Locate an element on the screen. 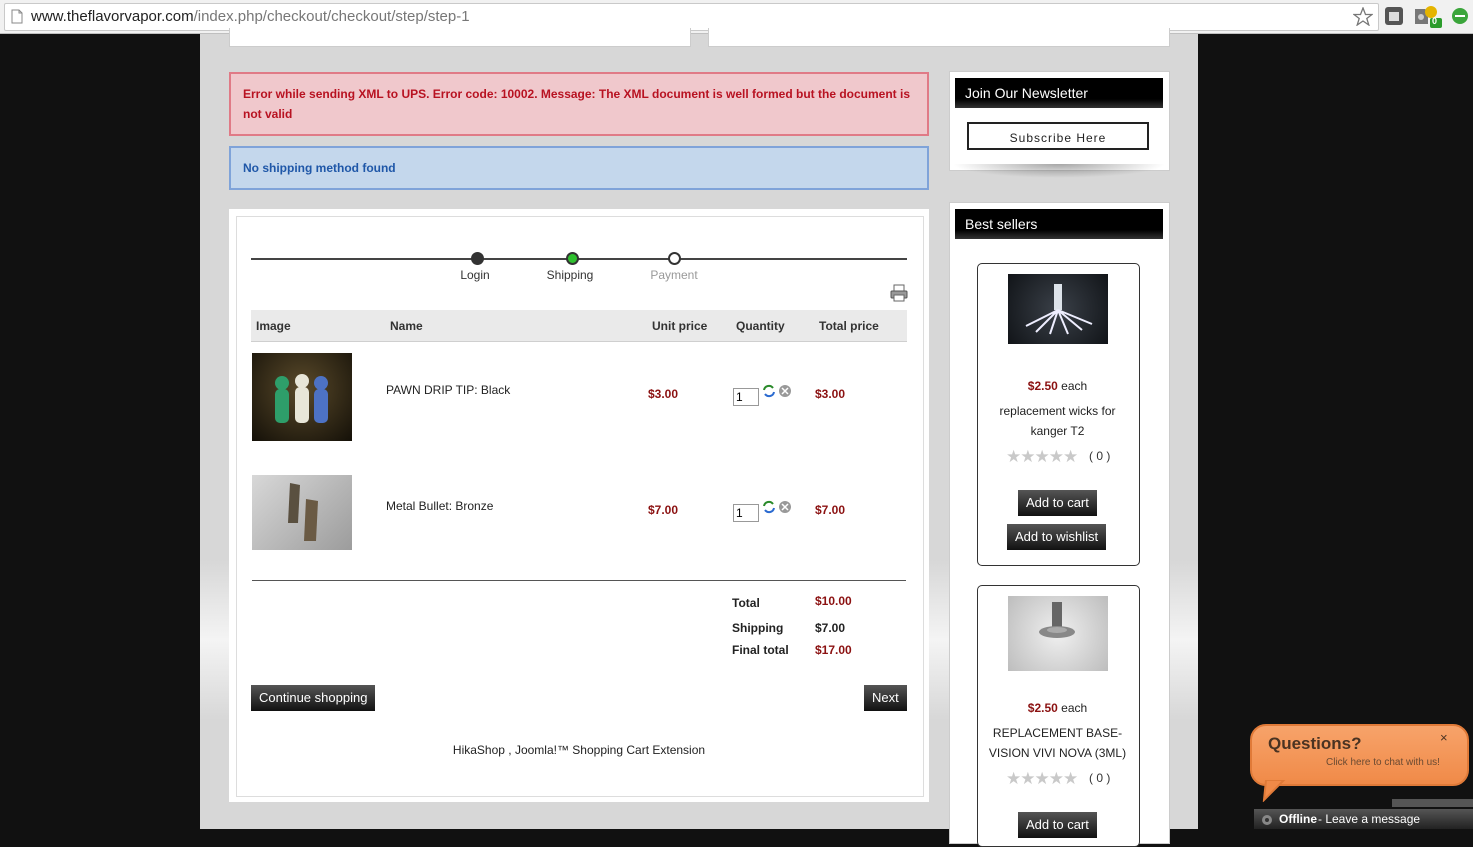  bestsellers-title: Best sellers is located at coordinates (1059, 224).